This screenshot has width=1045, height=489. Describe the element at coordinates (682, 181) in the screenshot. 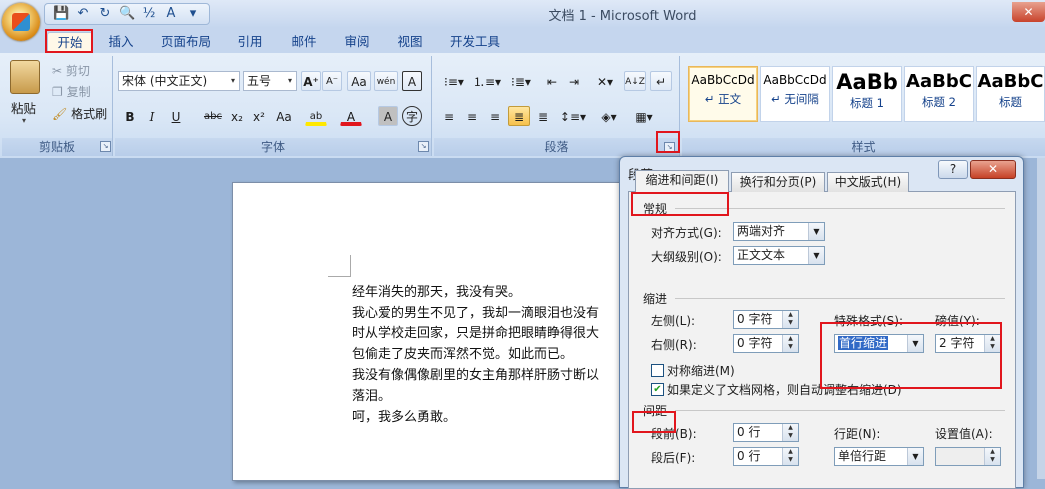

I see `tab-indents-spacing: 缩进和间距(I)` at that location.